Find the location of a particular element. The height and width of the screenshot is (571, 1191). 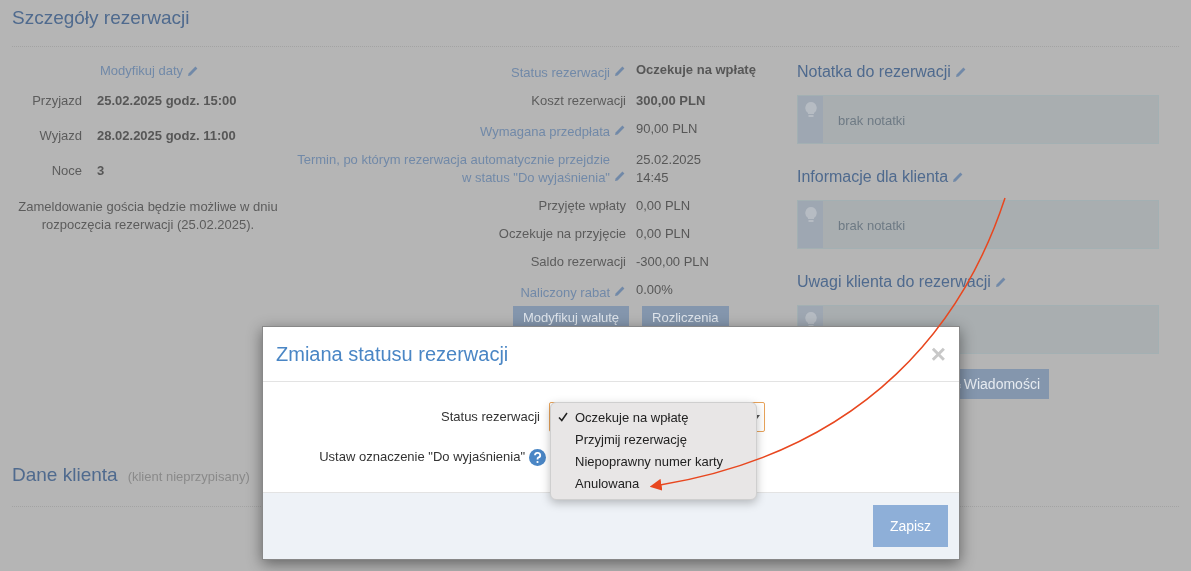

field-value: -300,00 PLN is located at coordinates (672, 262).